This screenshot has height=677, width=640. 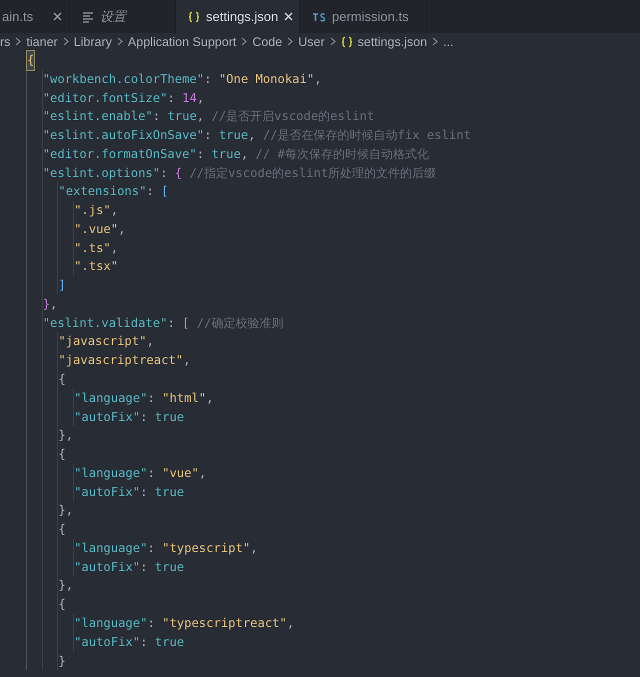 What do you see at coordinates (200, 116) in the screenshot?
I see `code-line: "eslint.enable": true, //是否开启vscode的eslint` at bounding box center [200, 116].